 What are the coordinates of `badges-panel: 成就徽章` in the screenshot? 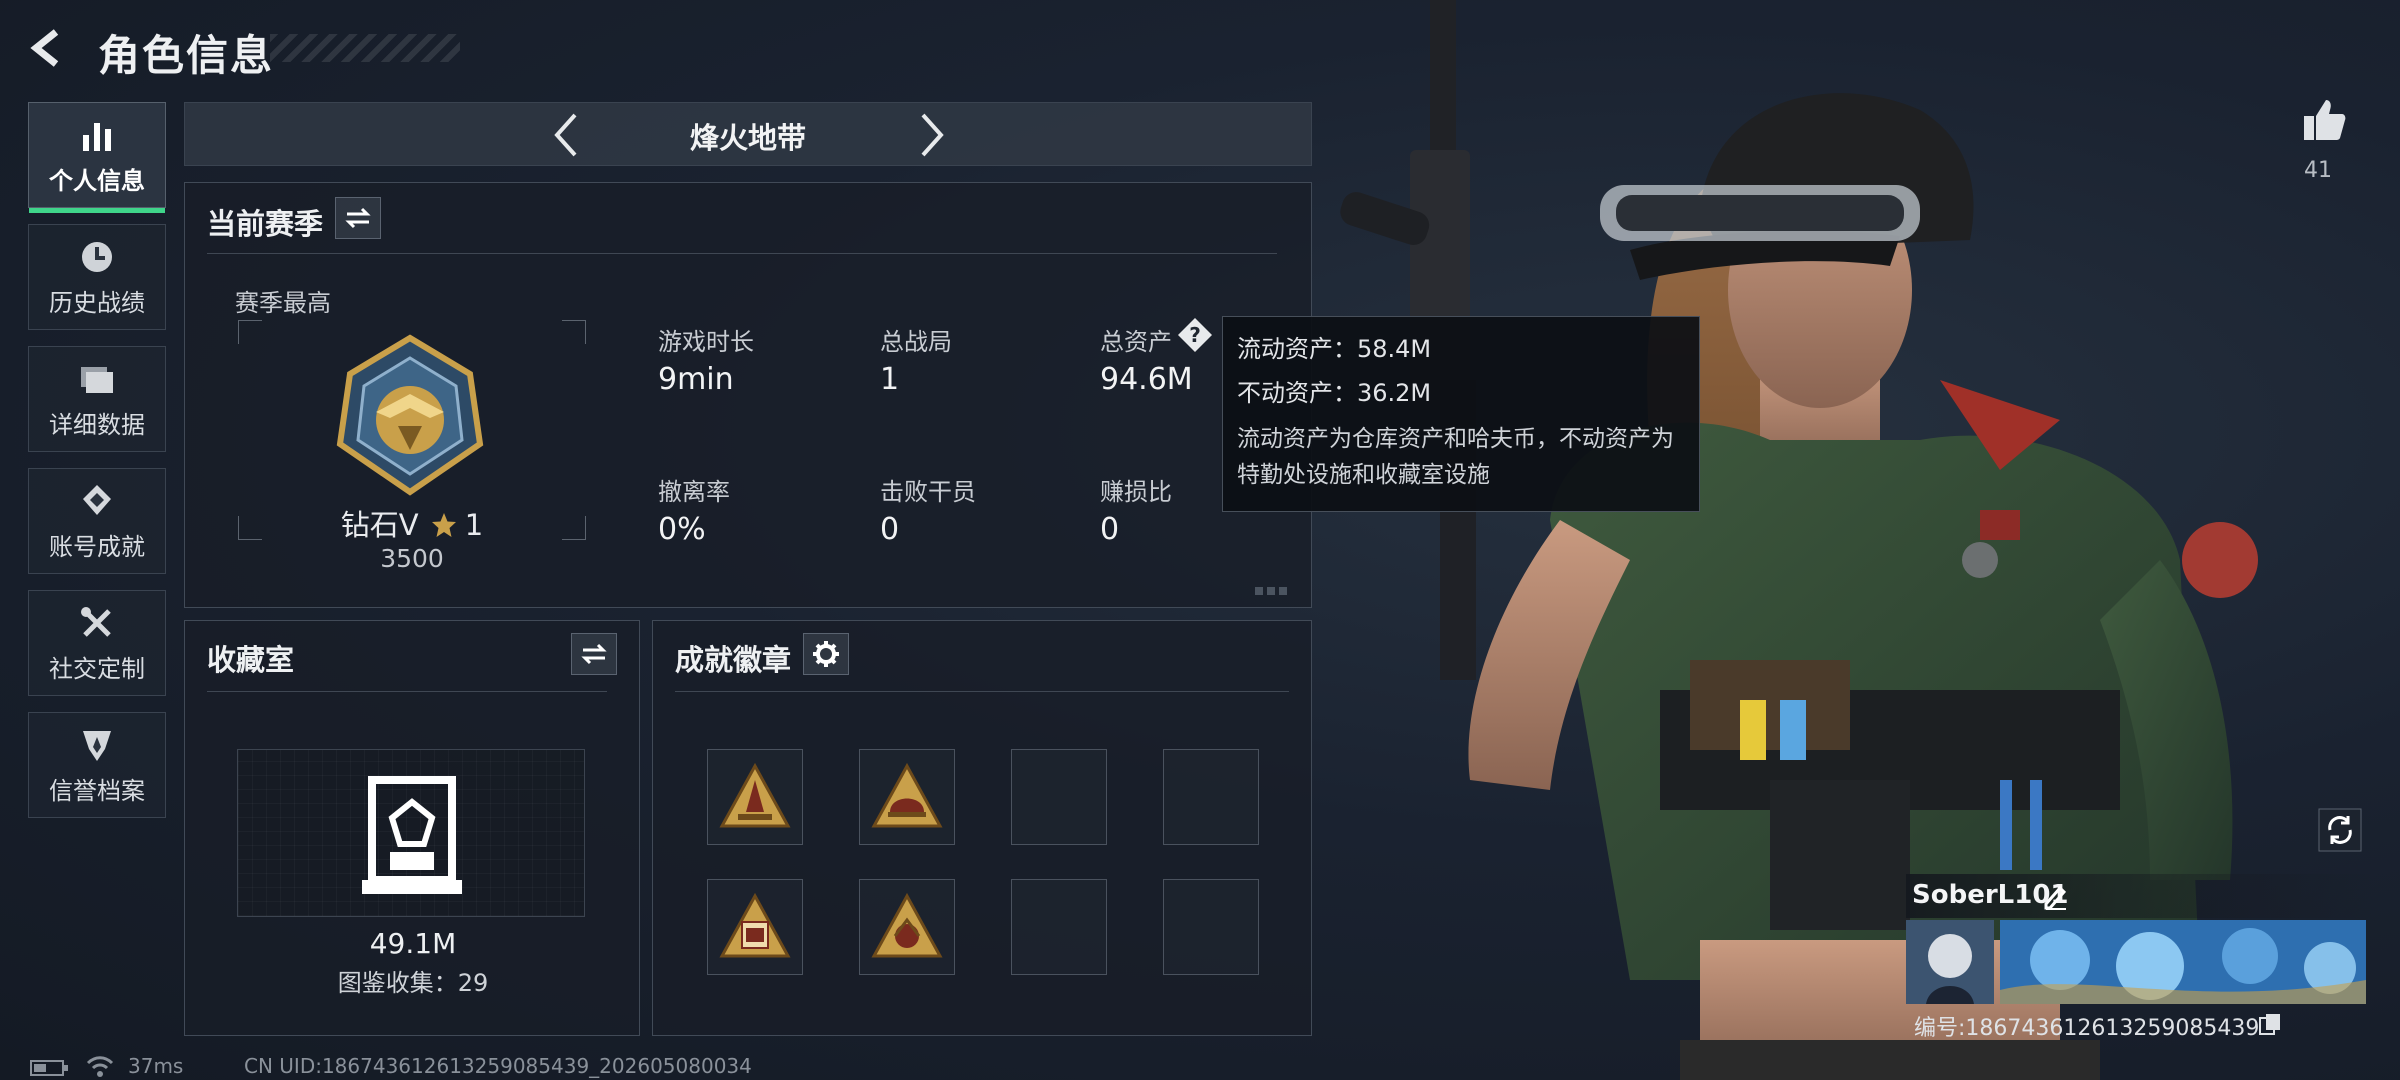 It's located at (982, 828).